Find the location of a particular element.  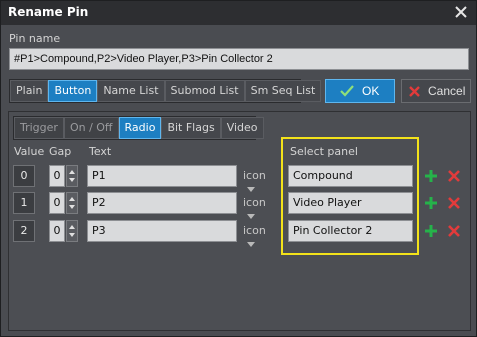

button-mode-tabs: Trigger On / Off Radio Bit Flags Video is located at coordinates (138, 128).